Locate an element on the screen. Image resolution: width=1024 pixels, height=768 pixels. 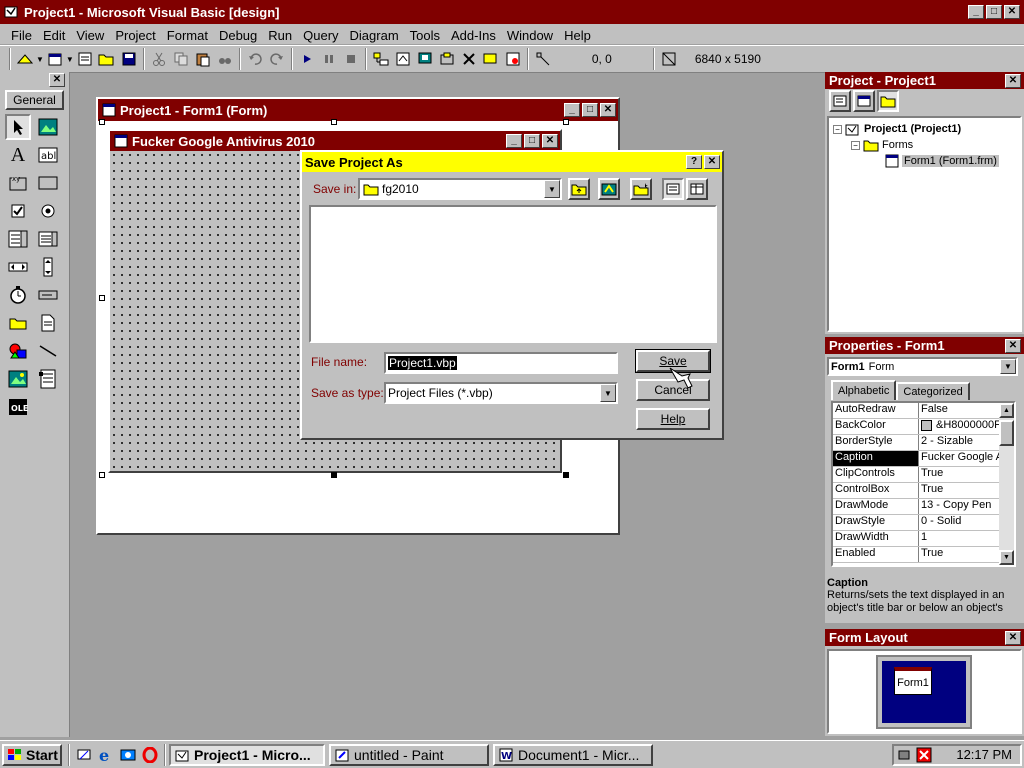
shape-tool-icon is located at coordinates (18, 351).